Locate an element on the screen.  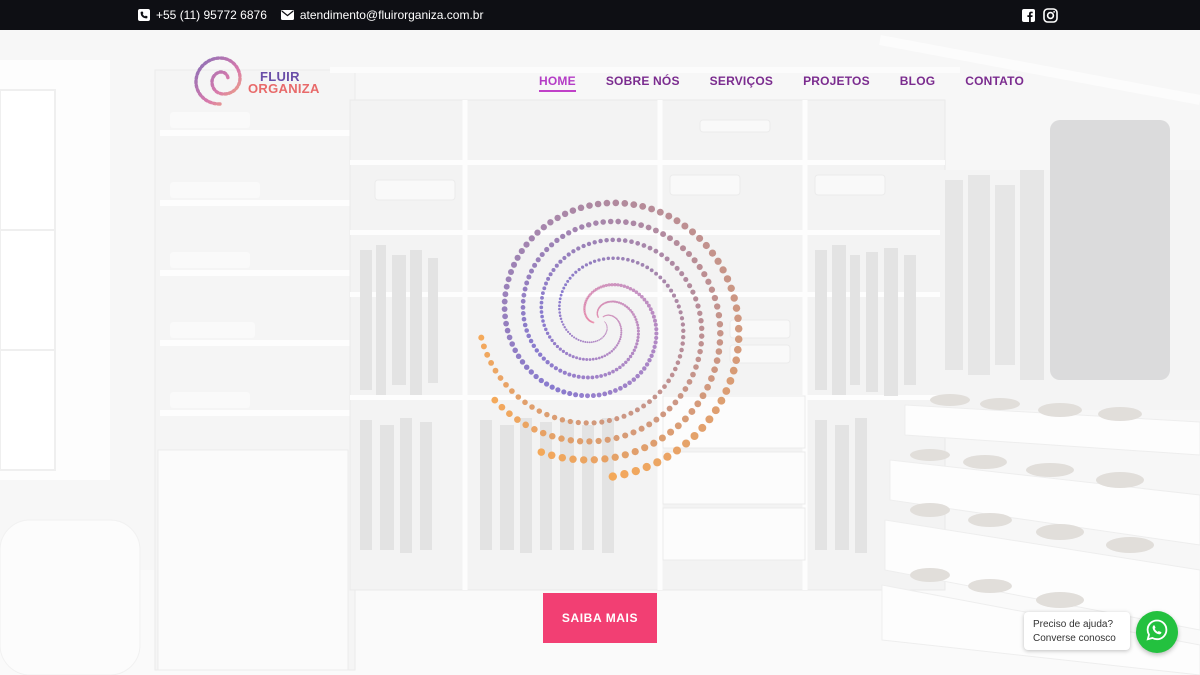
instagram-icon is located at coordinates (1050, 15).